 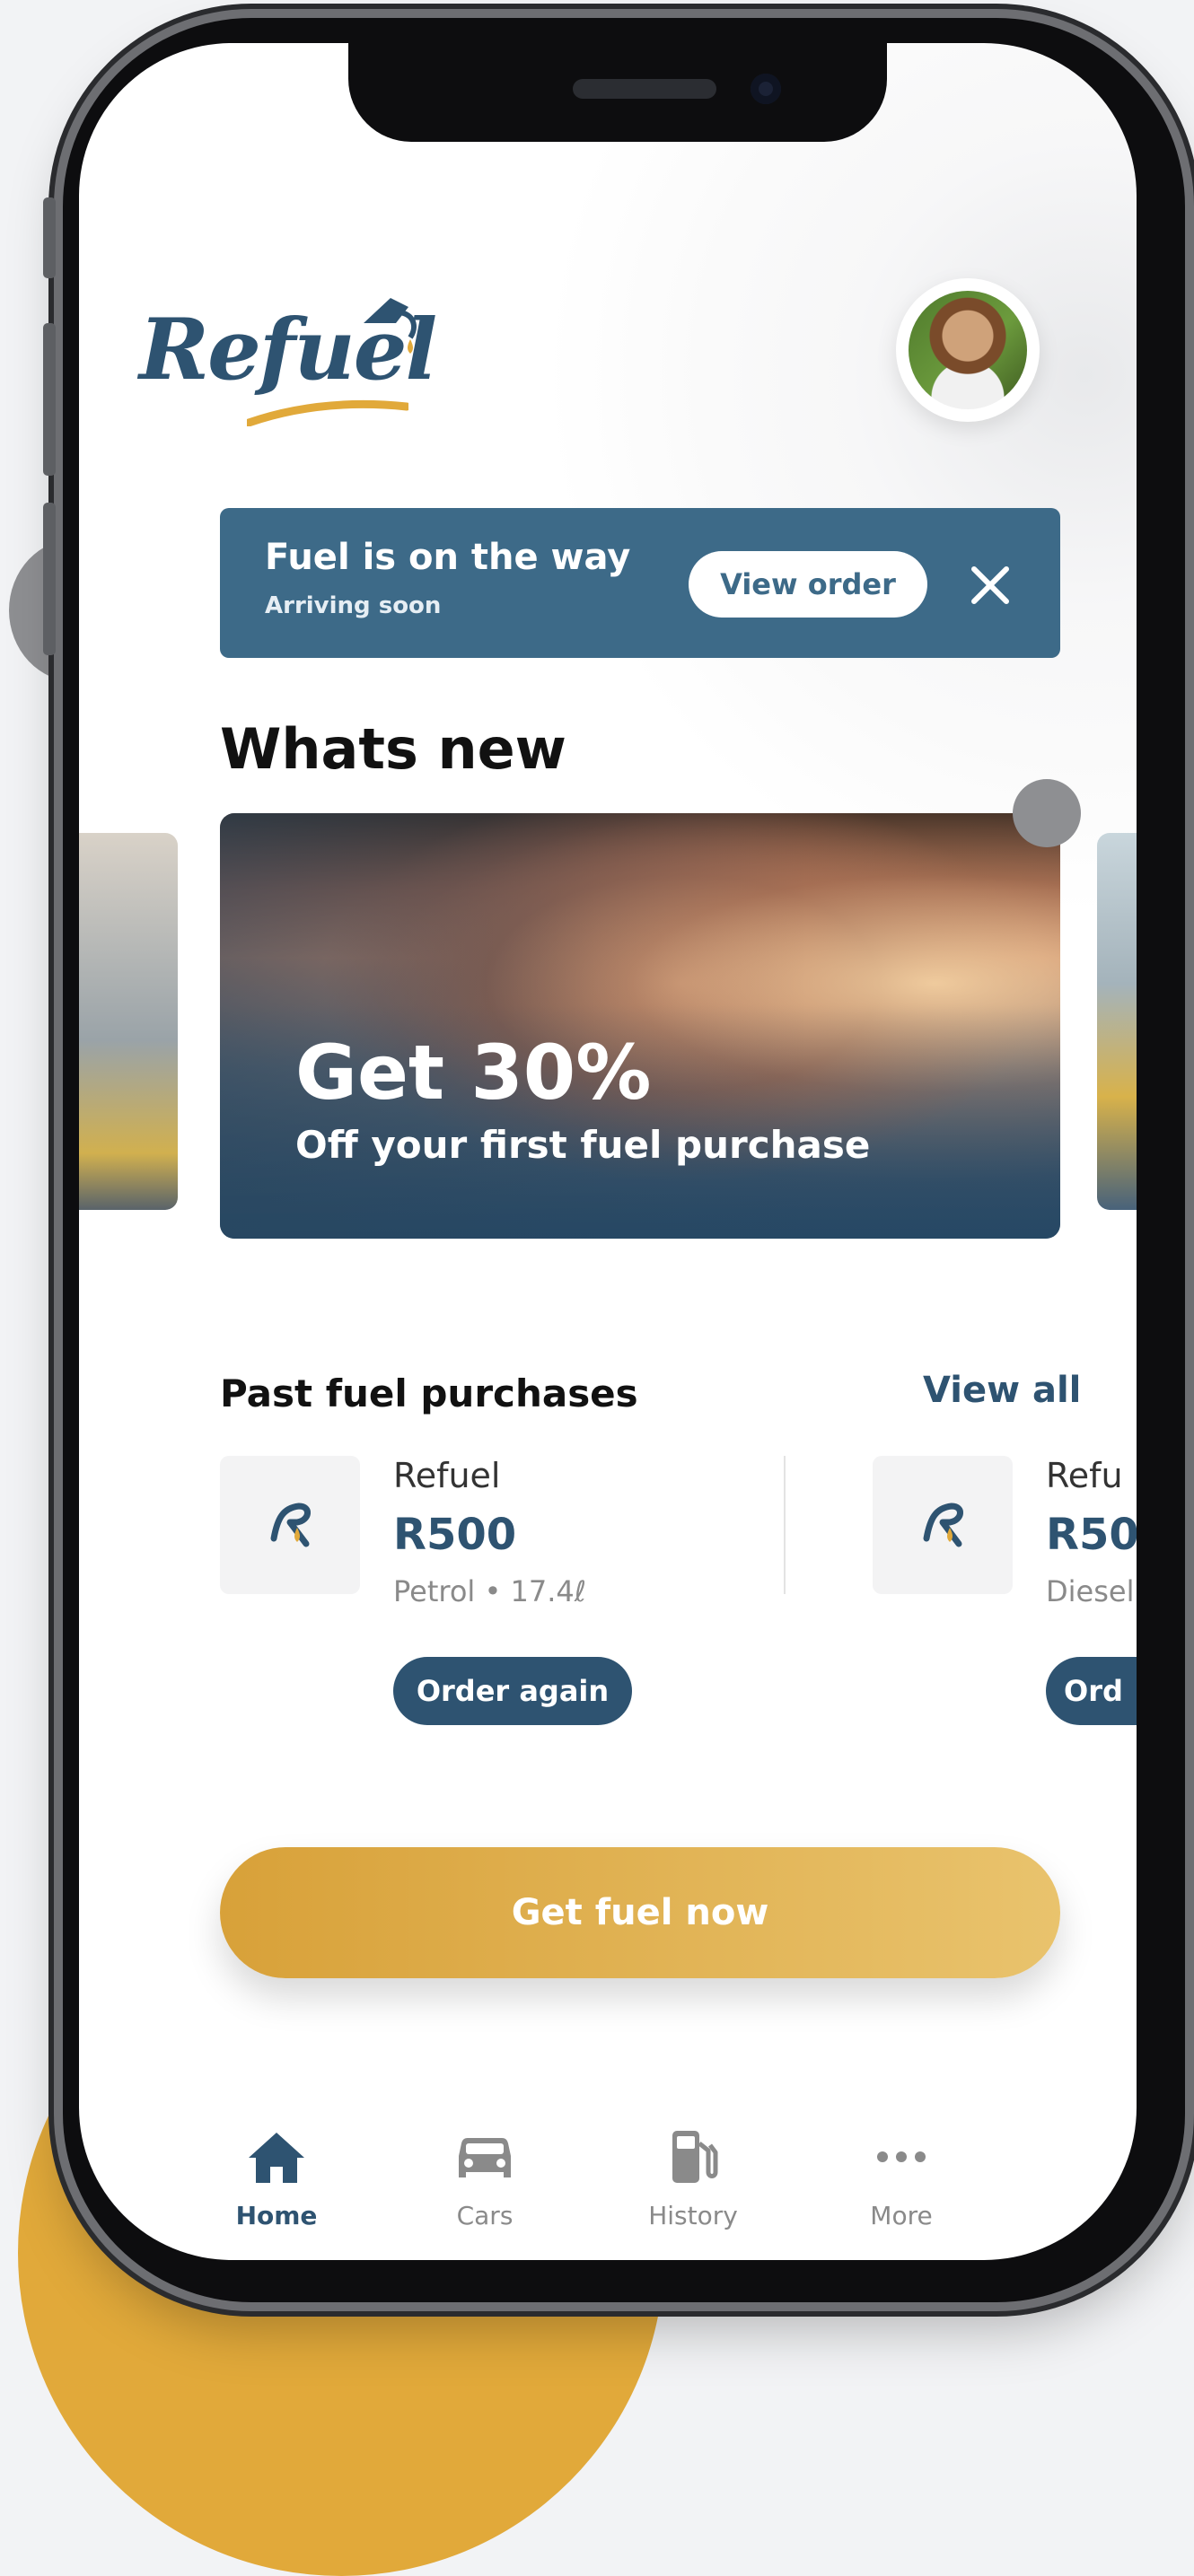 What do you see at coordinates (49, 399) in the screenshot?
I see `volume-up-button` at bounding box center [49, 399].